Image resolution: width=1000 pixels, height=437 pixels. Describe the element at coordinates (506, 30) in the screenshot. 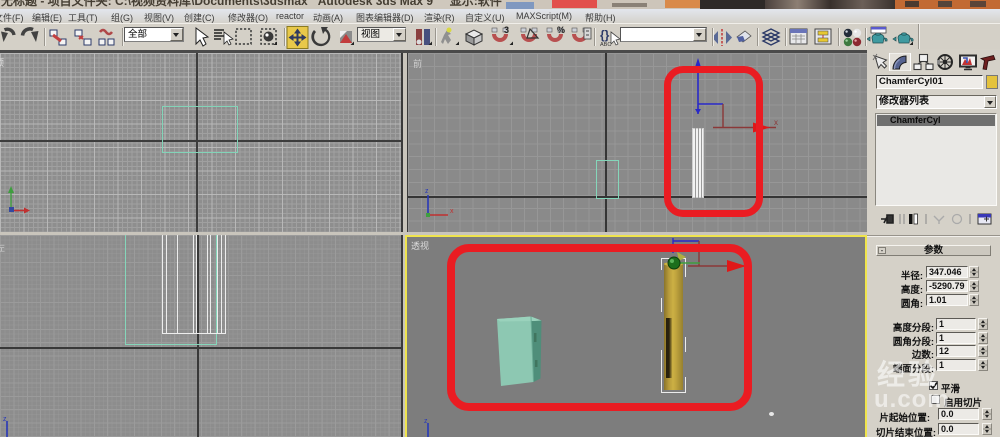

I see `svg-text: 3` at that location.